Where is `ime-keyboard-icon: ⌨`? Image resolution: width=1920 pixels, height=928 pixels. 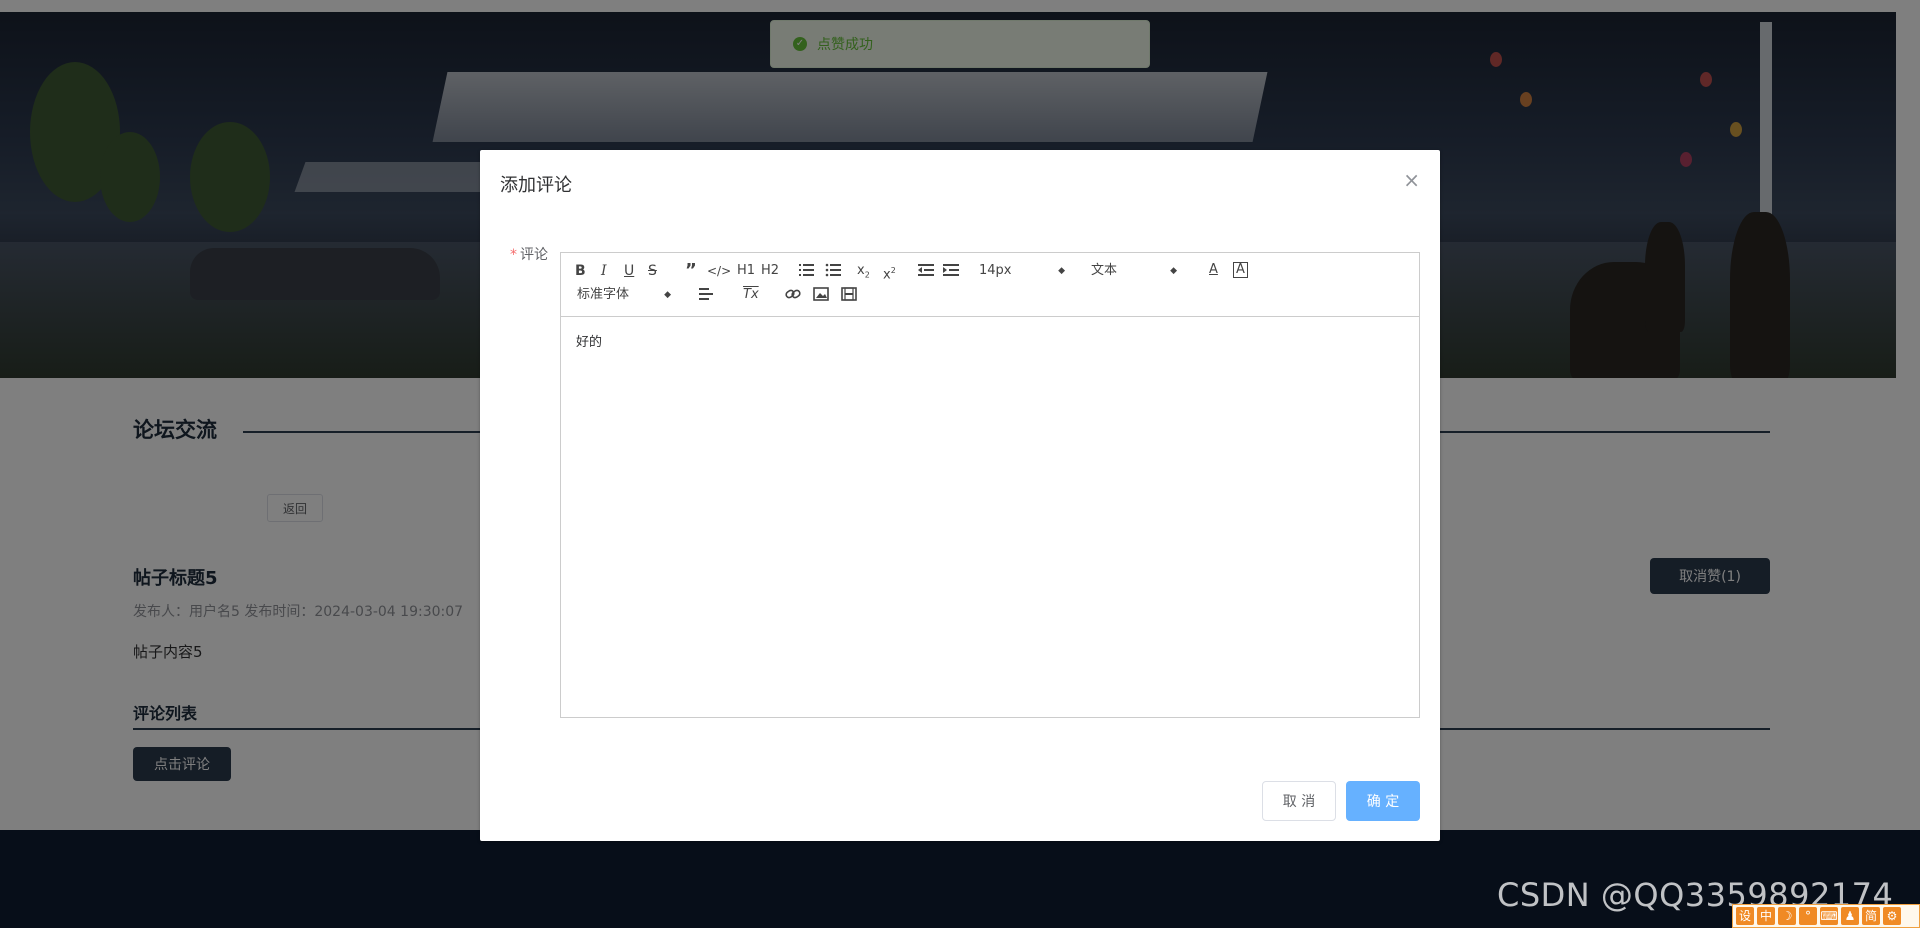 ime-keyboard-icon: ⌨ is located at coordinates (1829, 916).